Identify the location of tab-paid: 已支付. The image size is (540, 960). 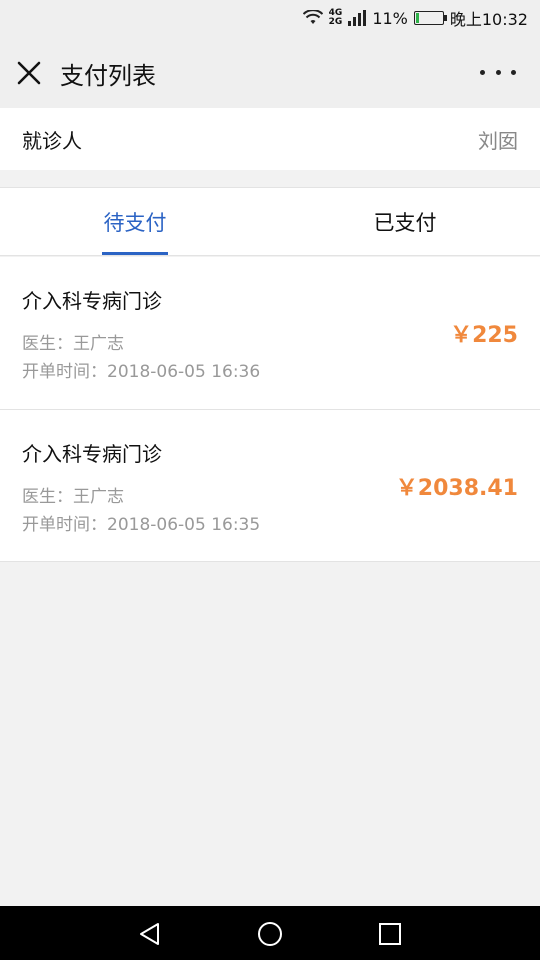
(405, 222).